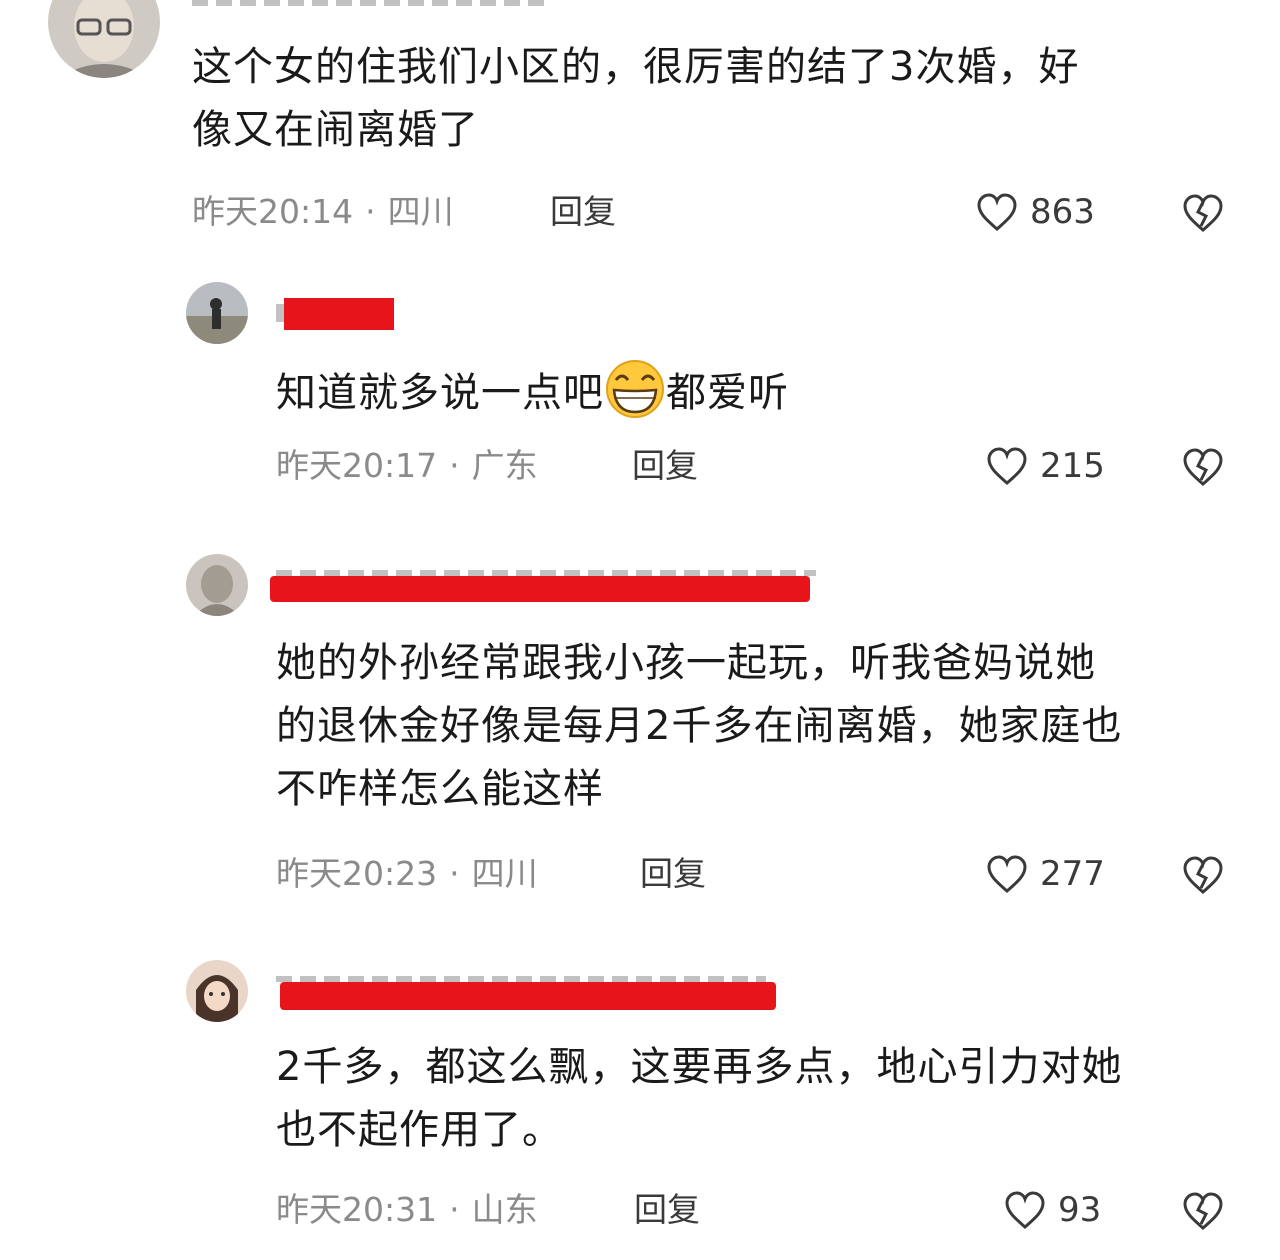 The height and width of the screenshot is (1260, 1280). I want to click on comment-time: 昨天20:17, so click(357, 465).